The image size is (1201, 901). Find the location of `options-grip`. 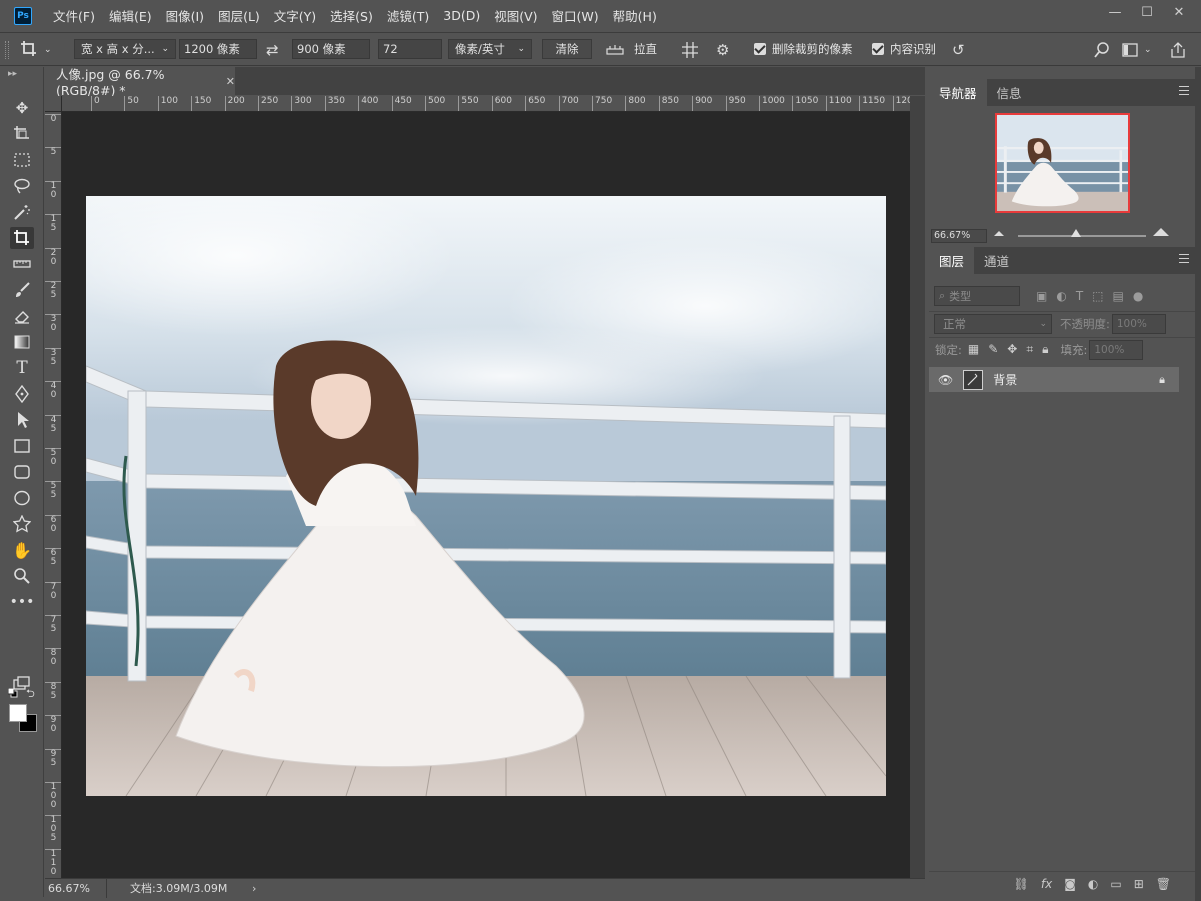

options-grip is located at coordinates (7, 50).